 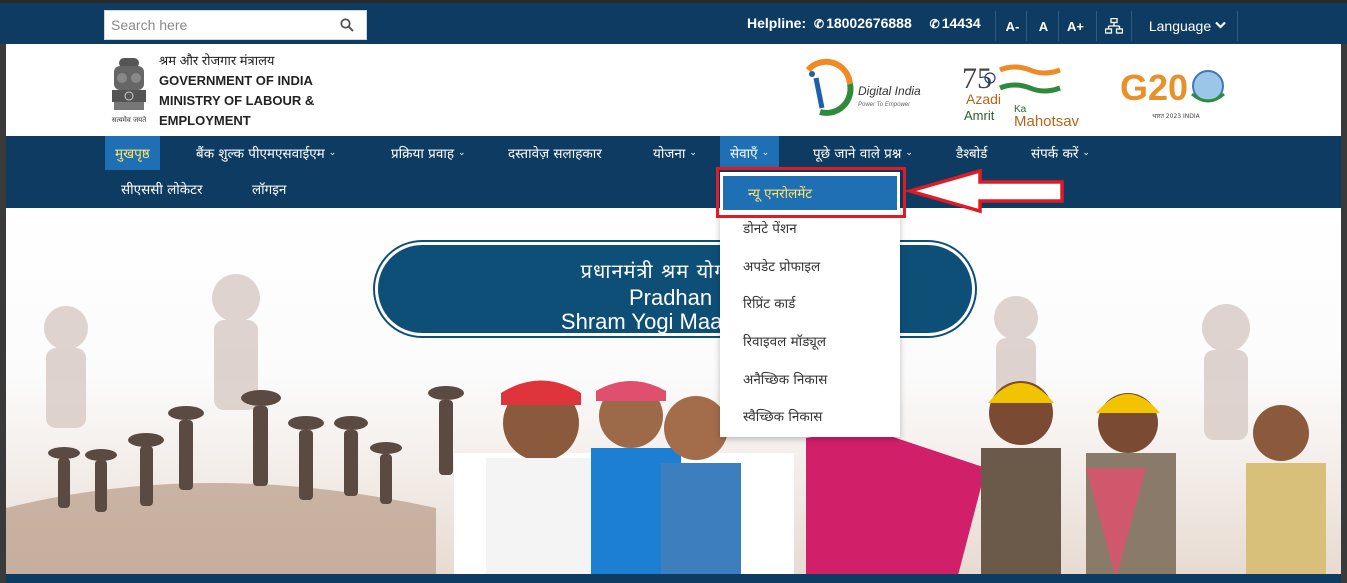 I want to click on nav-item-services: सेवाएँ ⌄, so click(x=750, y=153).